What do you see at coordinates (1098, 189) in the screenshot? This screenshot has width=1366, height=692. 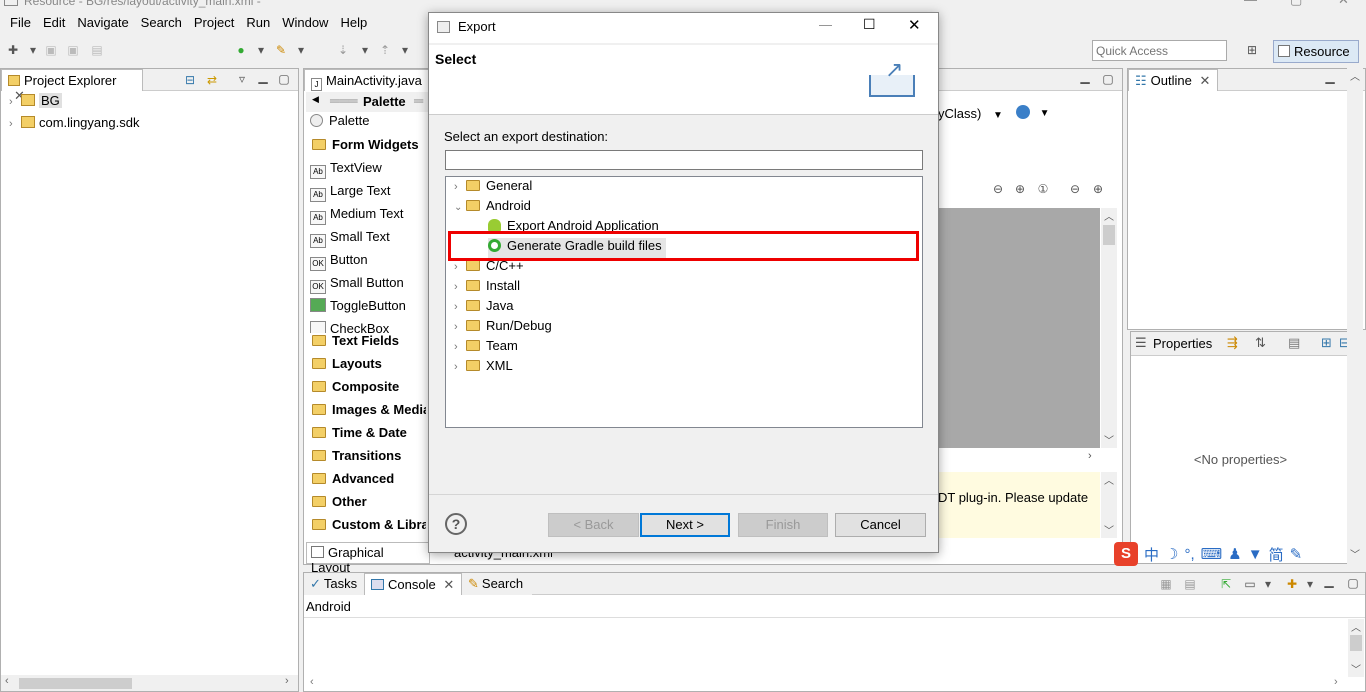 I see `zoom-in-icon: ⊕` at bounding box center [1098, 189].